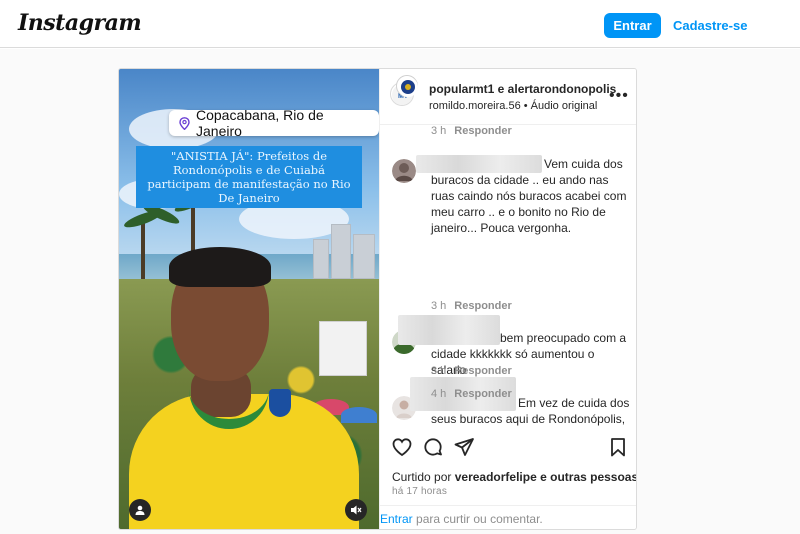 Image resolution: width=800 pixels, height=534 pixels. I want to click on comment-time: 4 h, so click(439, 394).